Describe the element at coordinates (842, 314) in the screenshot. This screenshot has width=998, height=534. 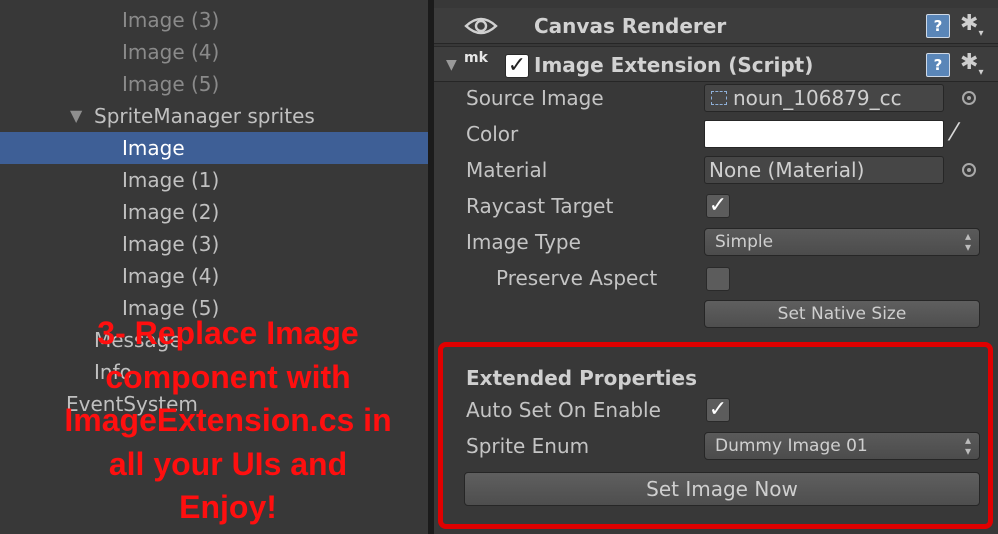
I see `set-native-size-button: Set Native Size` at that location.